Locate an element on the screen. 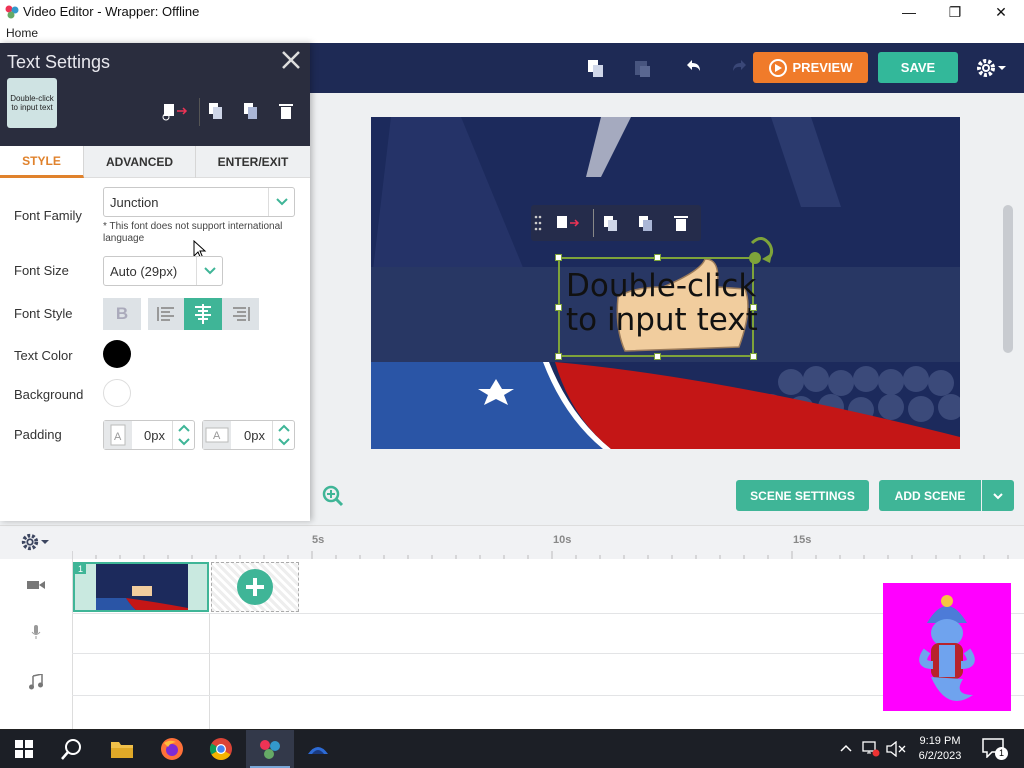 The width and height of the screenshot is (1024, 768). search-button is located at coordinates (72, 749).